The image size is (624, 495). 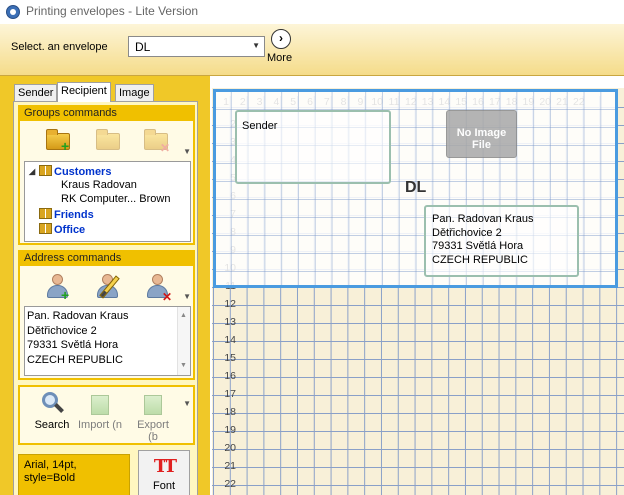 What do you see at coordinates (230, 430) in the screenshot?
I see `y-tick-label: 19` at bounding box center [230, 430].